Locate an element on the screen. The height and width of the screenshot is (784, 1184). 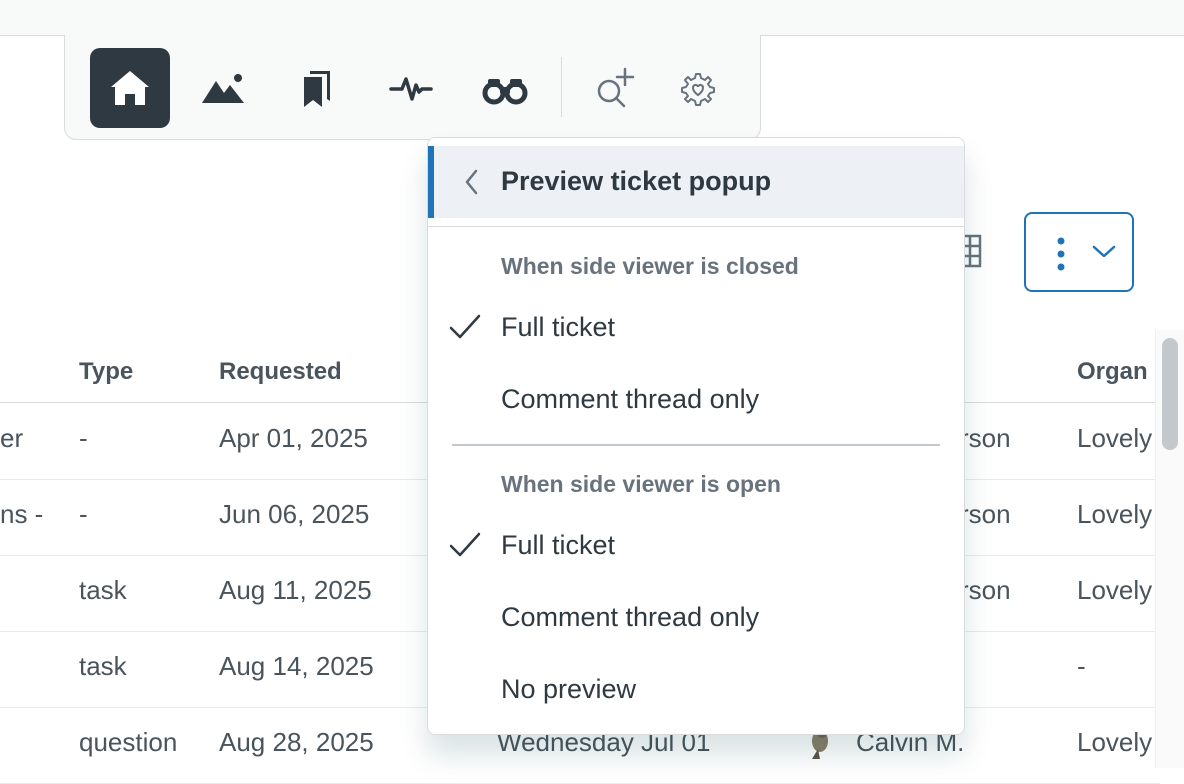
nav-activity-button is located at coordinates (411, 88).